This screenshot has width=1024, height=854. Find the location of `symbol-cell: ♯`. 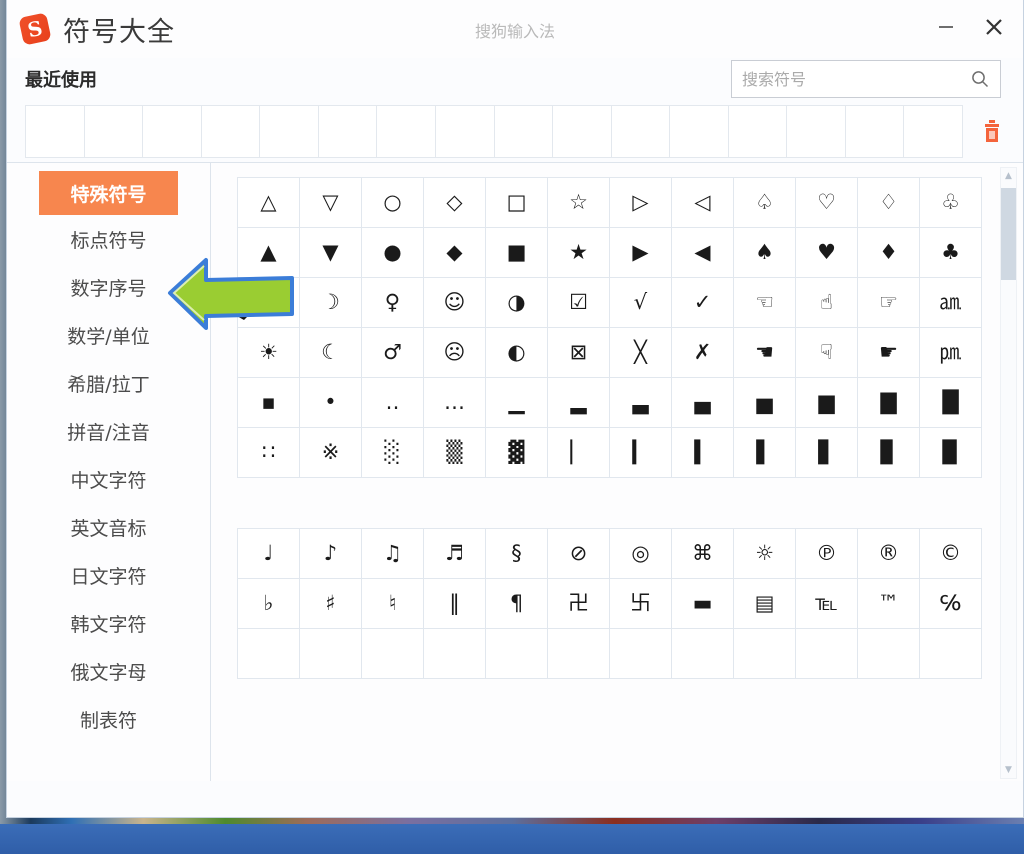

symbol-cell: ♯ is located at coordinates (331, 604).